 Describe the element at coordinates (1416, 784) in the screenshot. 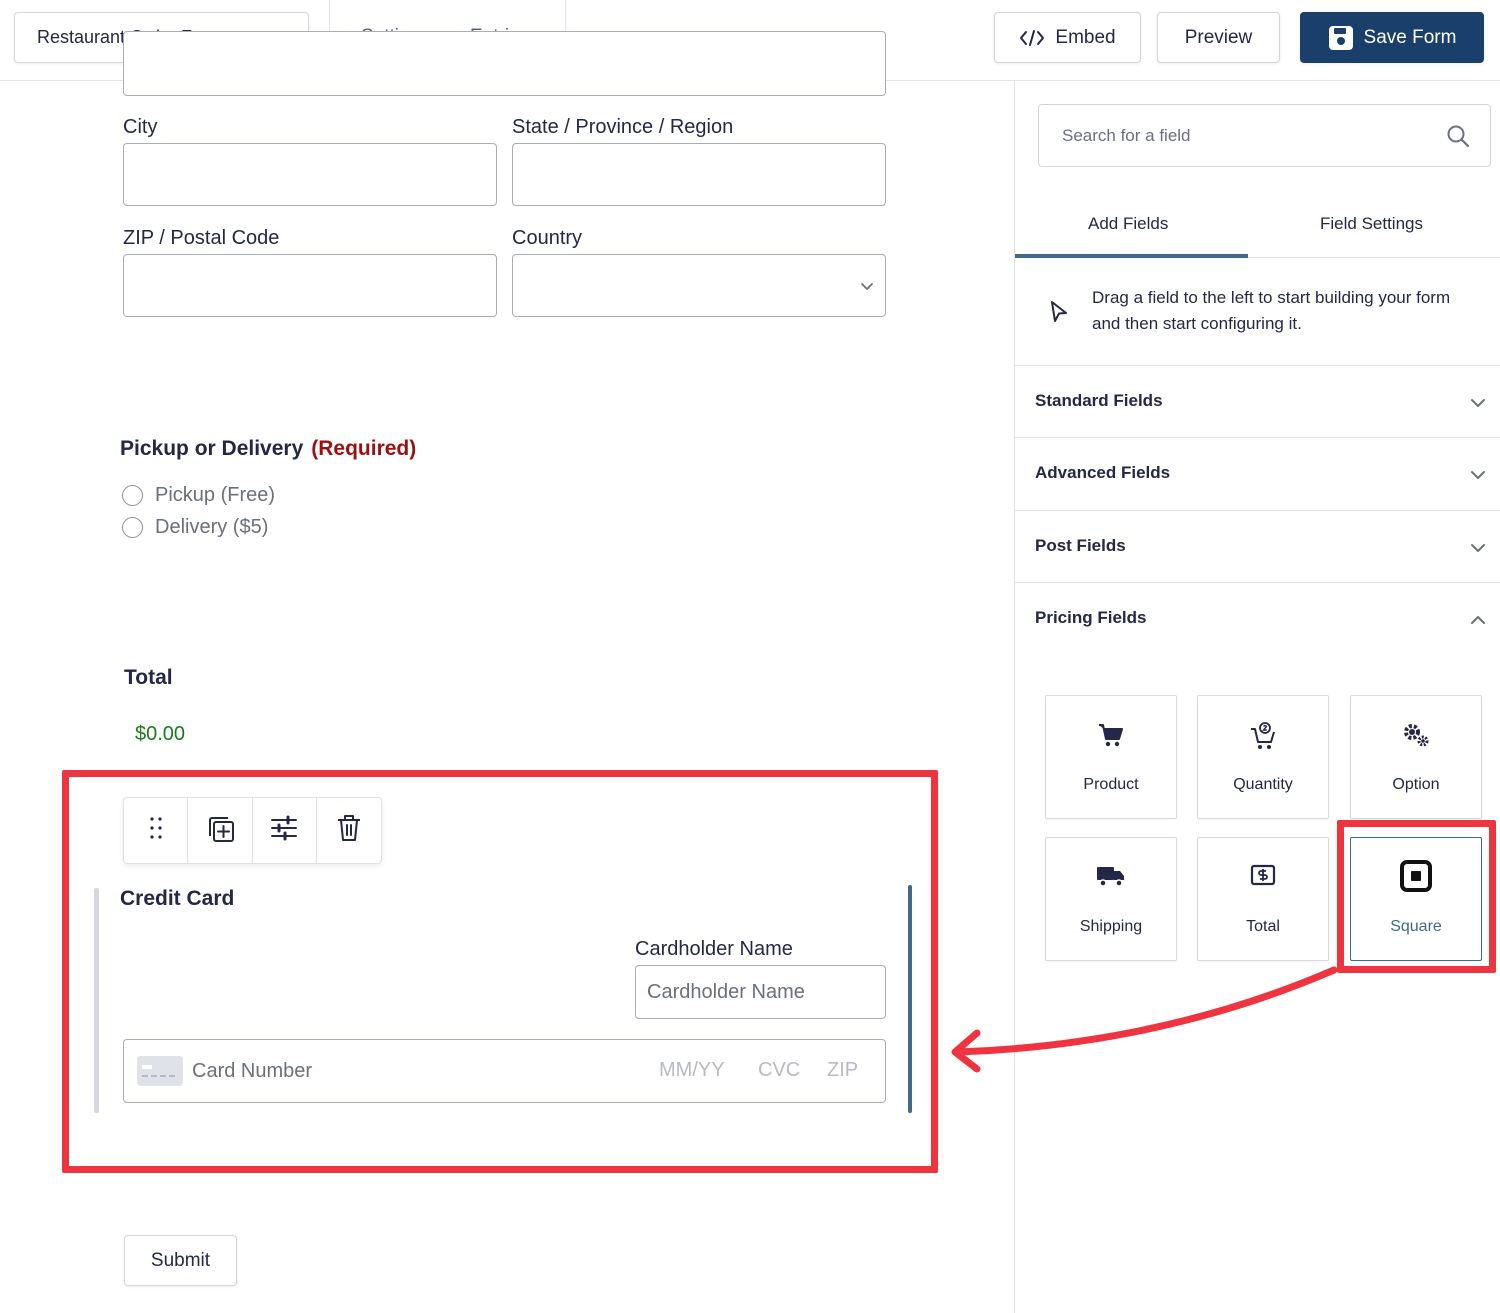

I see `tile-label: Option` at that location.